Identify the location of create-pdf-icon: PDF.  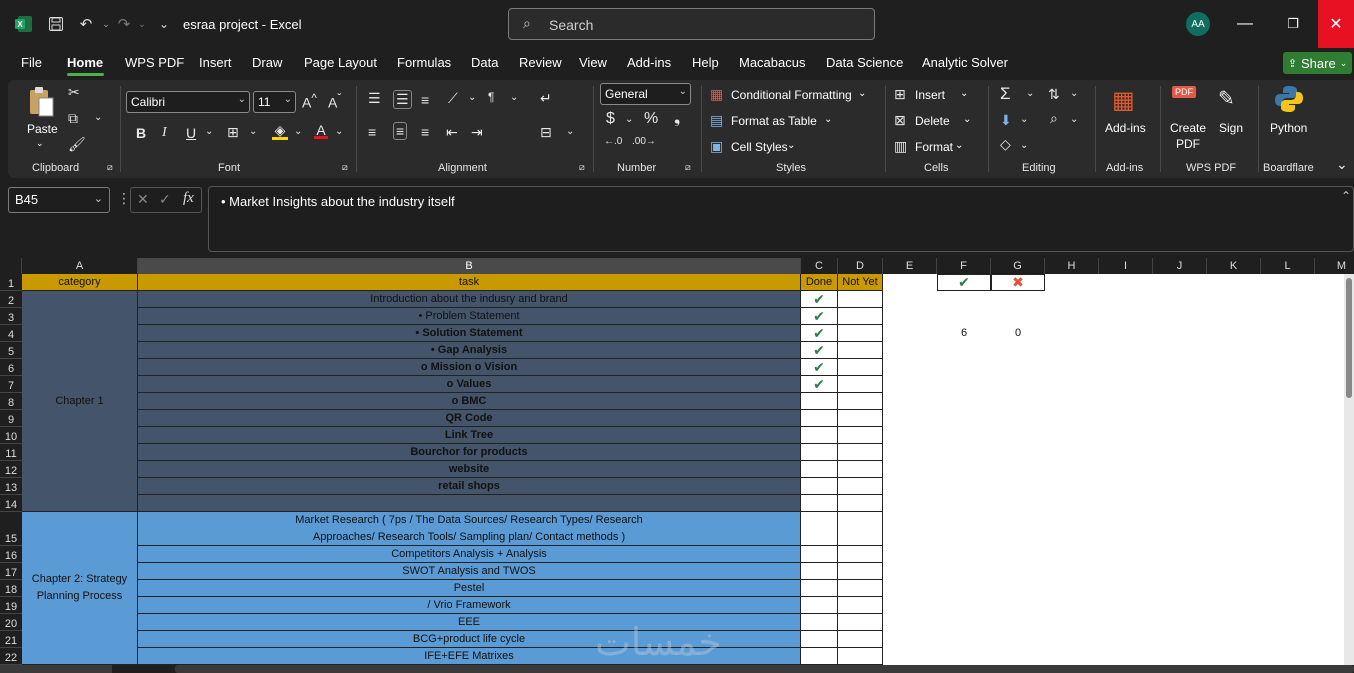
(1184, 92).